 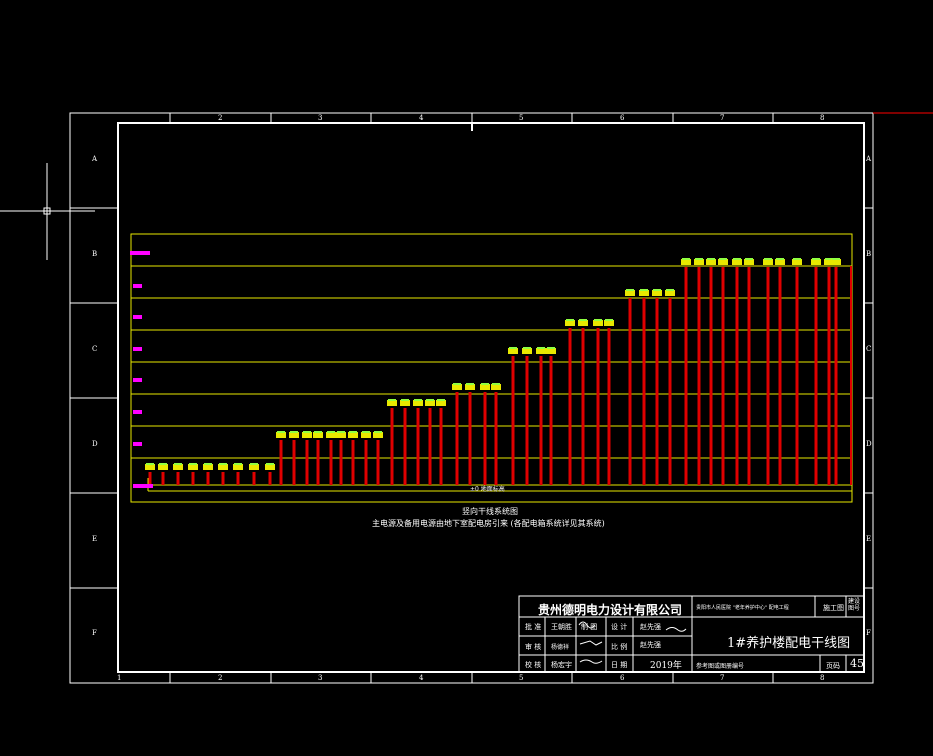 What do you see at coordinates (421, 678) in the screenshot?
I see `column-label-bottom: 4` at bounding box center [421, 678].